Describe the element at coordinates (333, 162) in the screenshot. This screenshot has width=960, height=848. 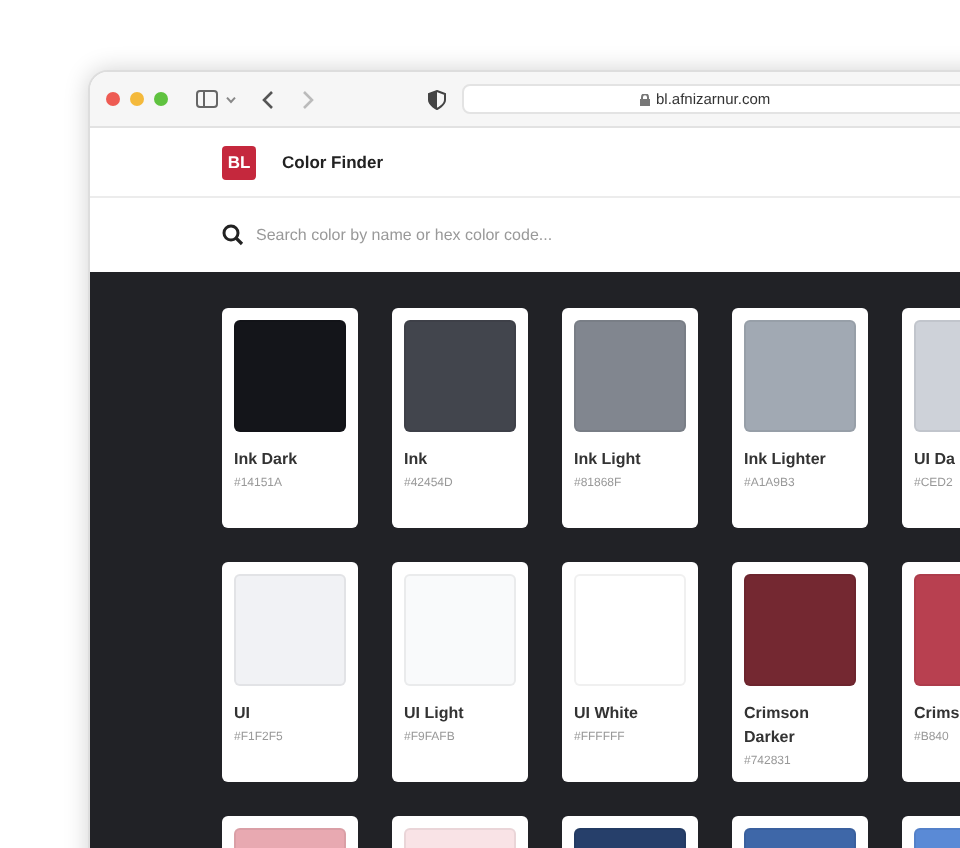
I see `app-title: Color Finder` at that location.